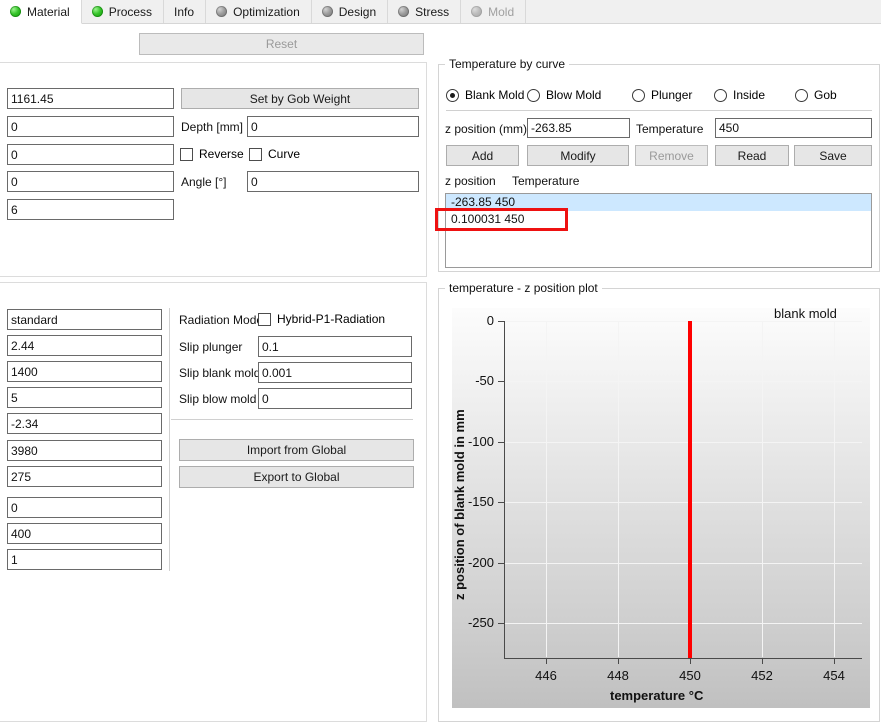  I want to click on temperature-input: 450, so click(793, 128).